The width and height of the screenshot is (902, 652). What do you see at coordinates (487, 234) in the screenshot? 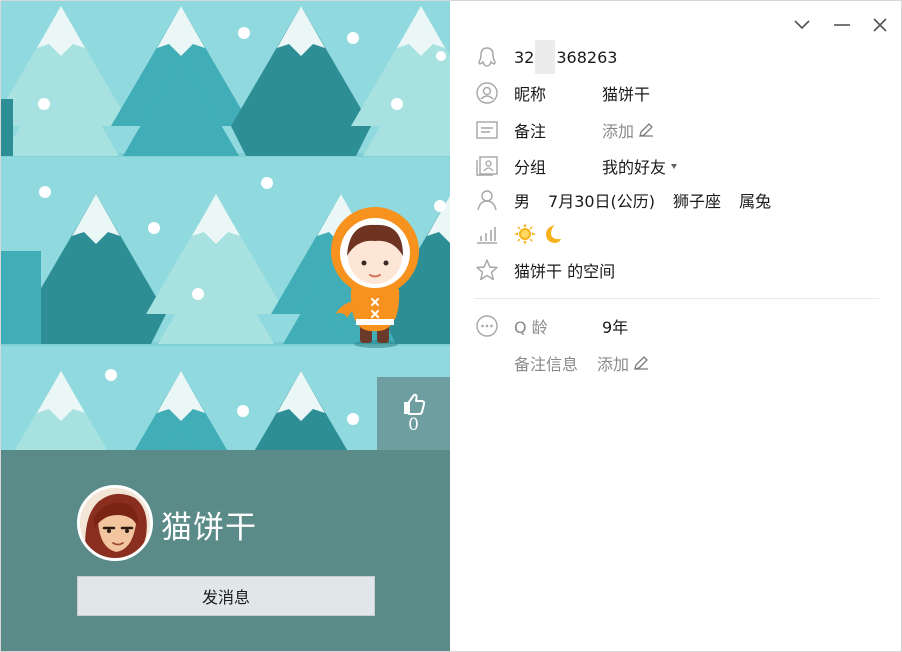
I see `level-chart-icon` at bounding box center [487, 234].